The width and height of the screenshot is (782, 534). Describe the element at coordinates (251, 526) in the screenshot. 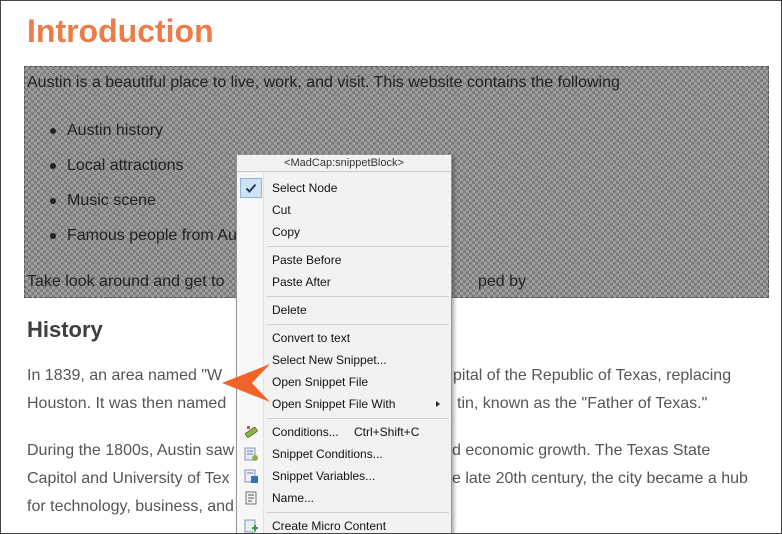

I see `create-micro-content-icon` at that location.